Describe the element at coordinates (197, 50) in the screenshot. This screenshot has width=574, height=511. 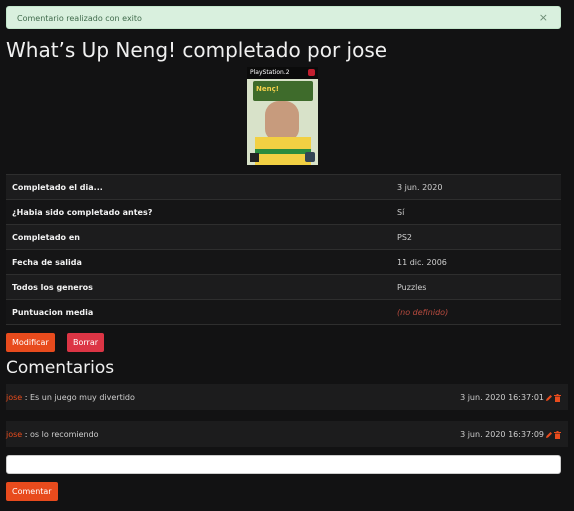
I see `page-title: What’s Up Neng! completado por jose` at that location.